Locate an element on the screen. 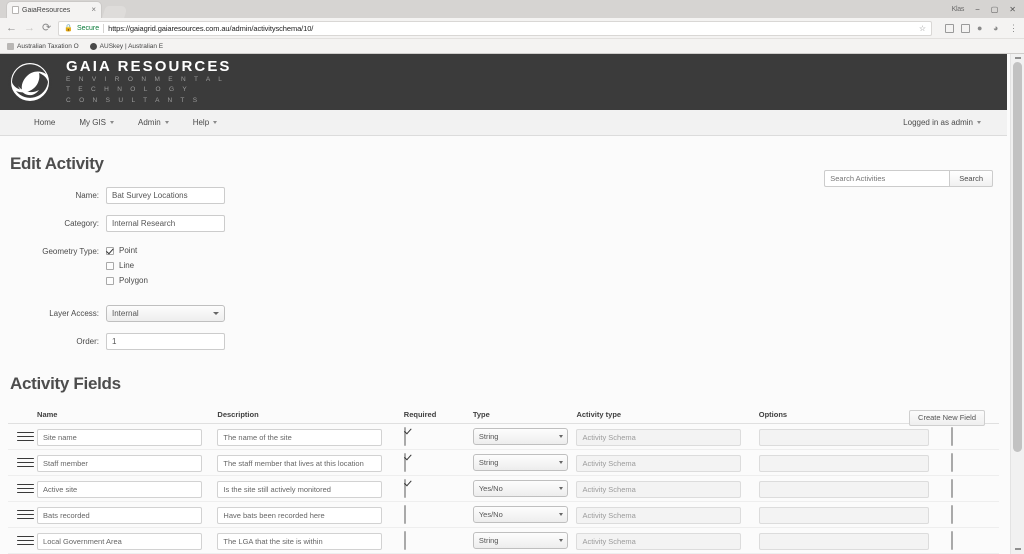  table-row: Yes/No is located at coordinates (503, 515).